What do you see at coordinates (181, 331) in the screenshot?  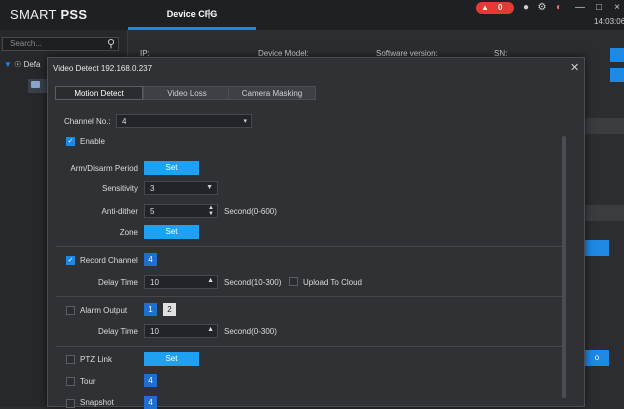 I see `alarm-delay-spinner: 10 ▲` at bounding box center [181, 331].